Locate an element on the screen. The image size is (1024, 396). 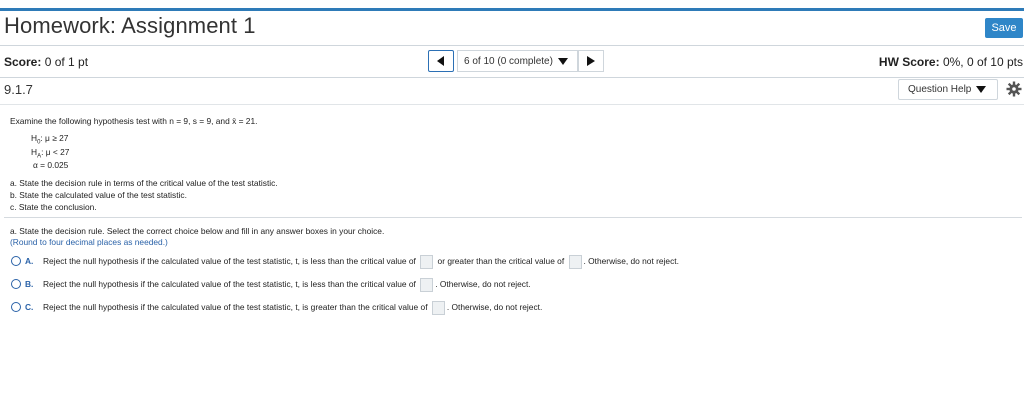
hw-score-value: 0%, 0 of 10 pts is located at coordinates (982, 62).